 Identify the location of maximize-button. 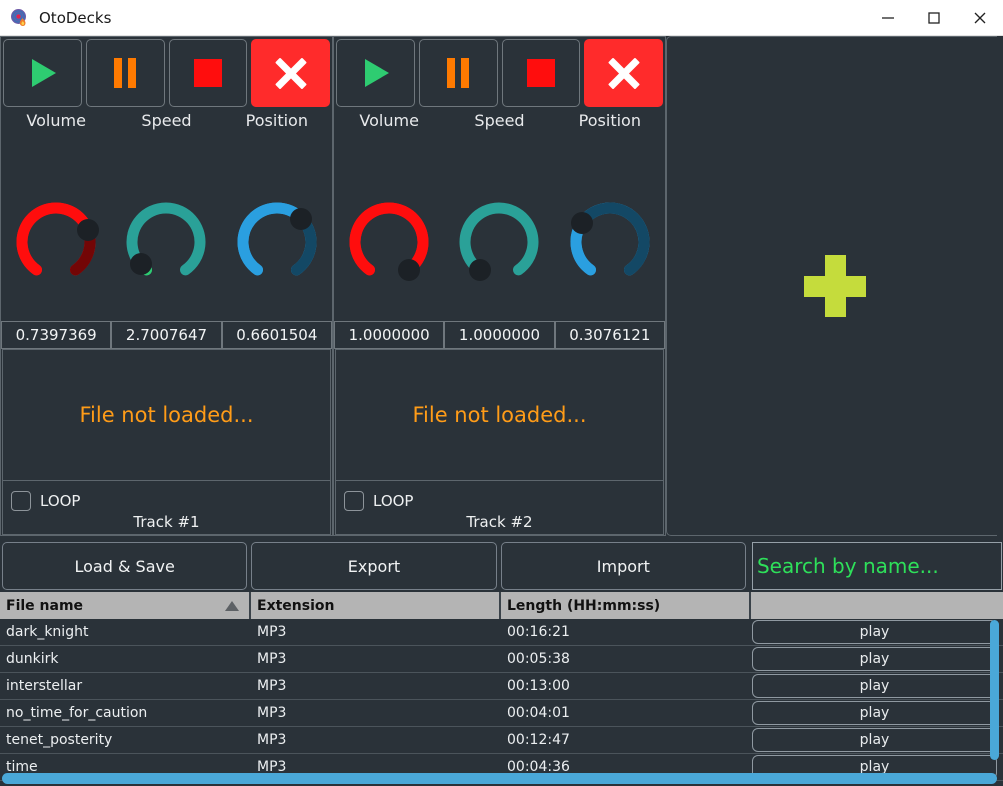
(934, 18).